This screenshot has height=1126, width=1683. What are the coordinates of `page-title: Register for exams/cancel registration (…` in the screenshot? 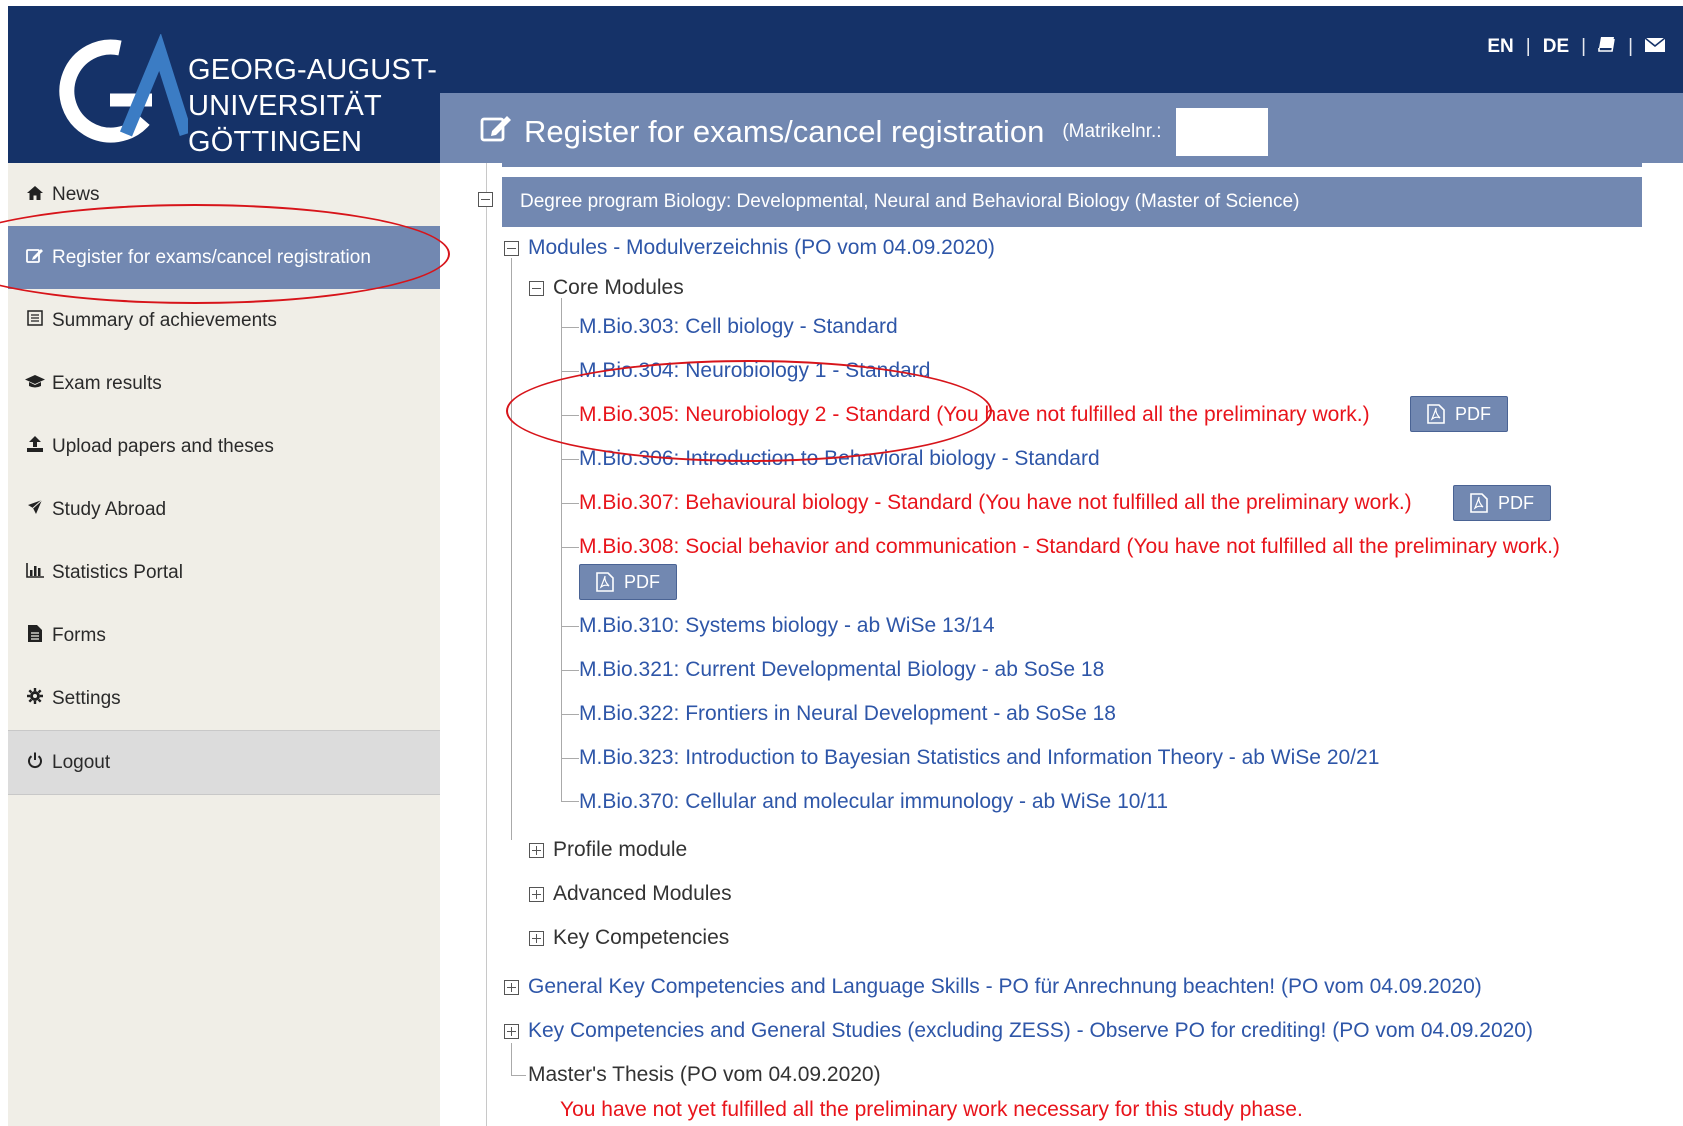 It's located at (874, 132).